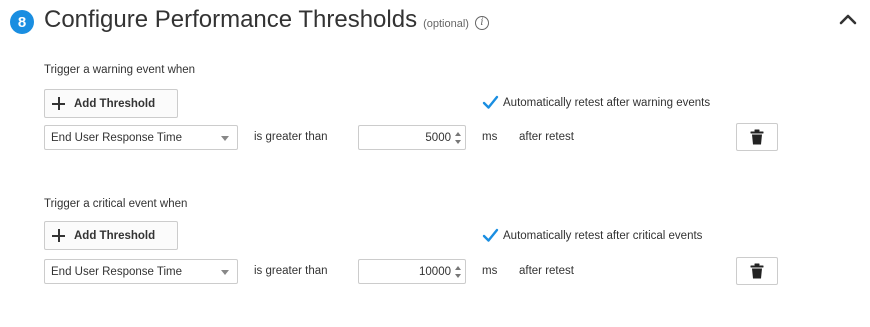  What do you see at coordinates (291, 137) in the screenshot?
I see `warning-comparator-text: is greater than` at bounding box center [291, 137].